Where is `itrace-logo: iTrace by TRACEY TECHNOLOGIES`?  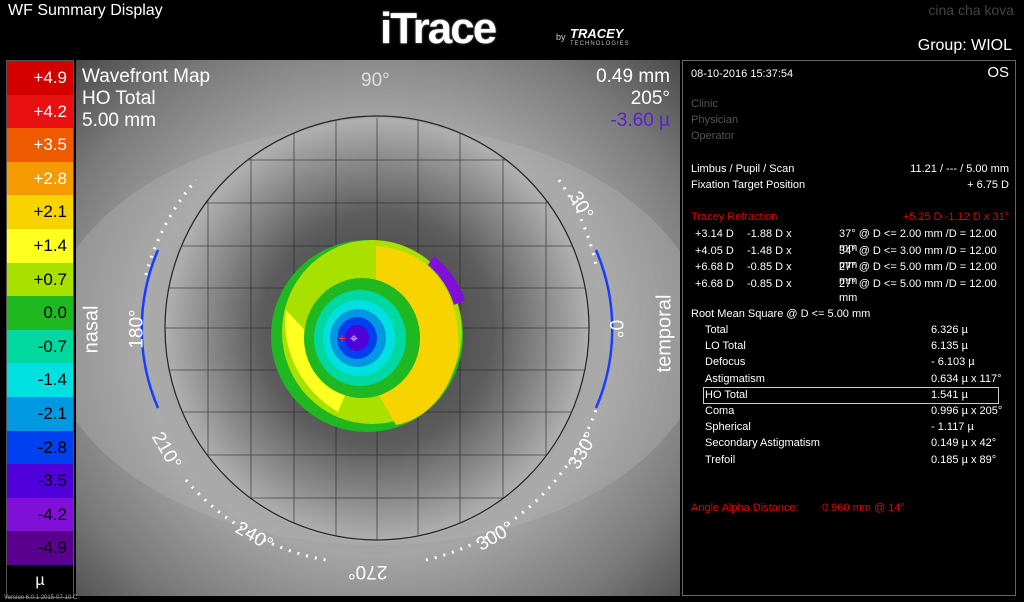 itrace-logo: iTrace by TRACEY TECHNOLOGIES is located at coordinates (515, 28).